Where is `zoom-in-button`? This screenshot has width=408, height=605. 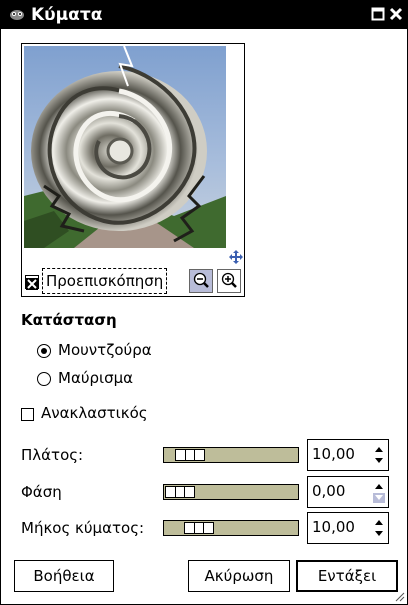
zoom-in-button is located at coordinates (229, 281).